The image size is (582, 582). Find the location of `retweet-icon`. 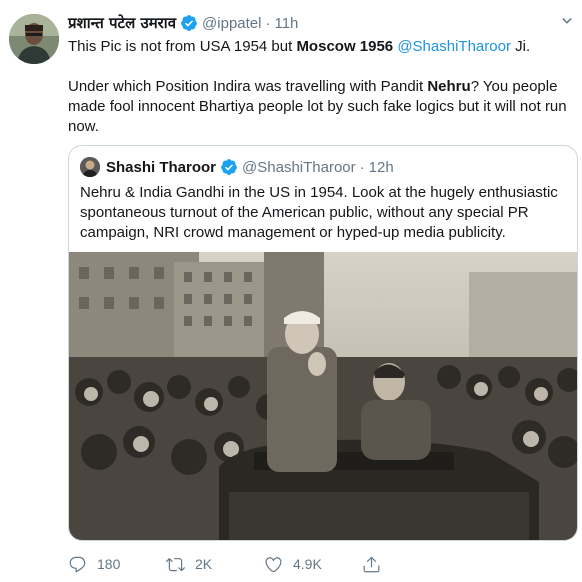

retweet-icon is located at coordinates (175, 564).